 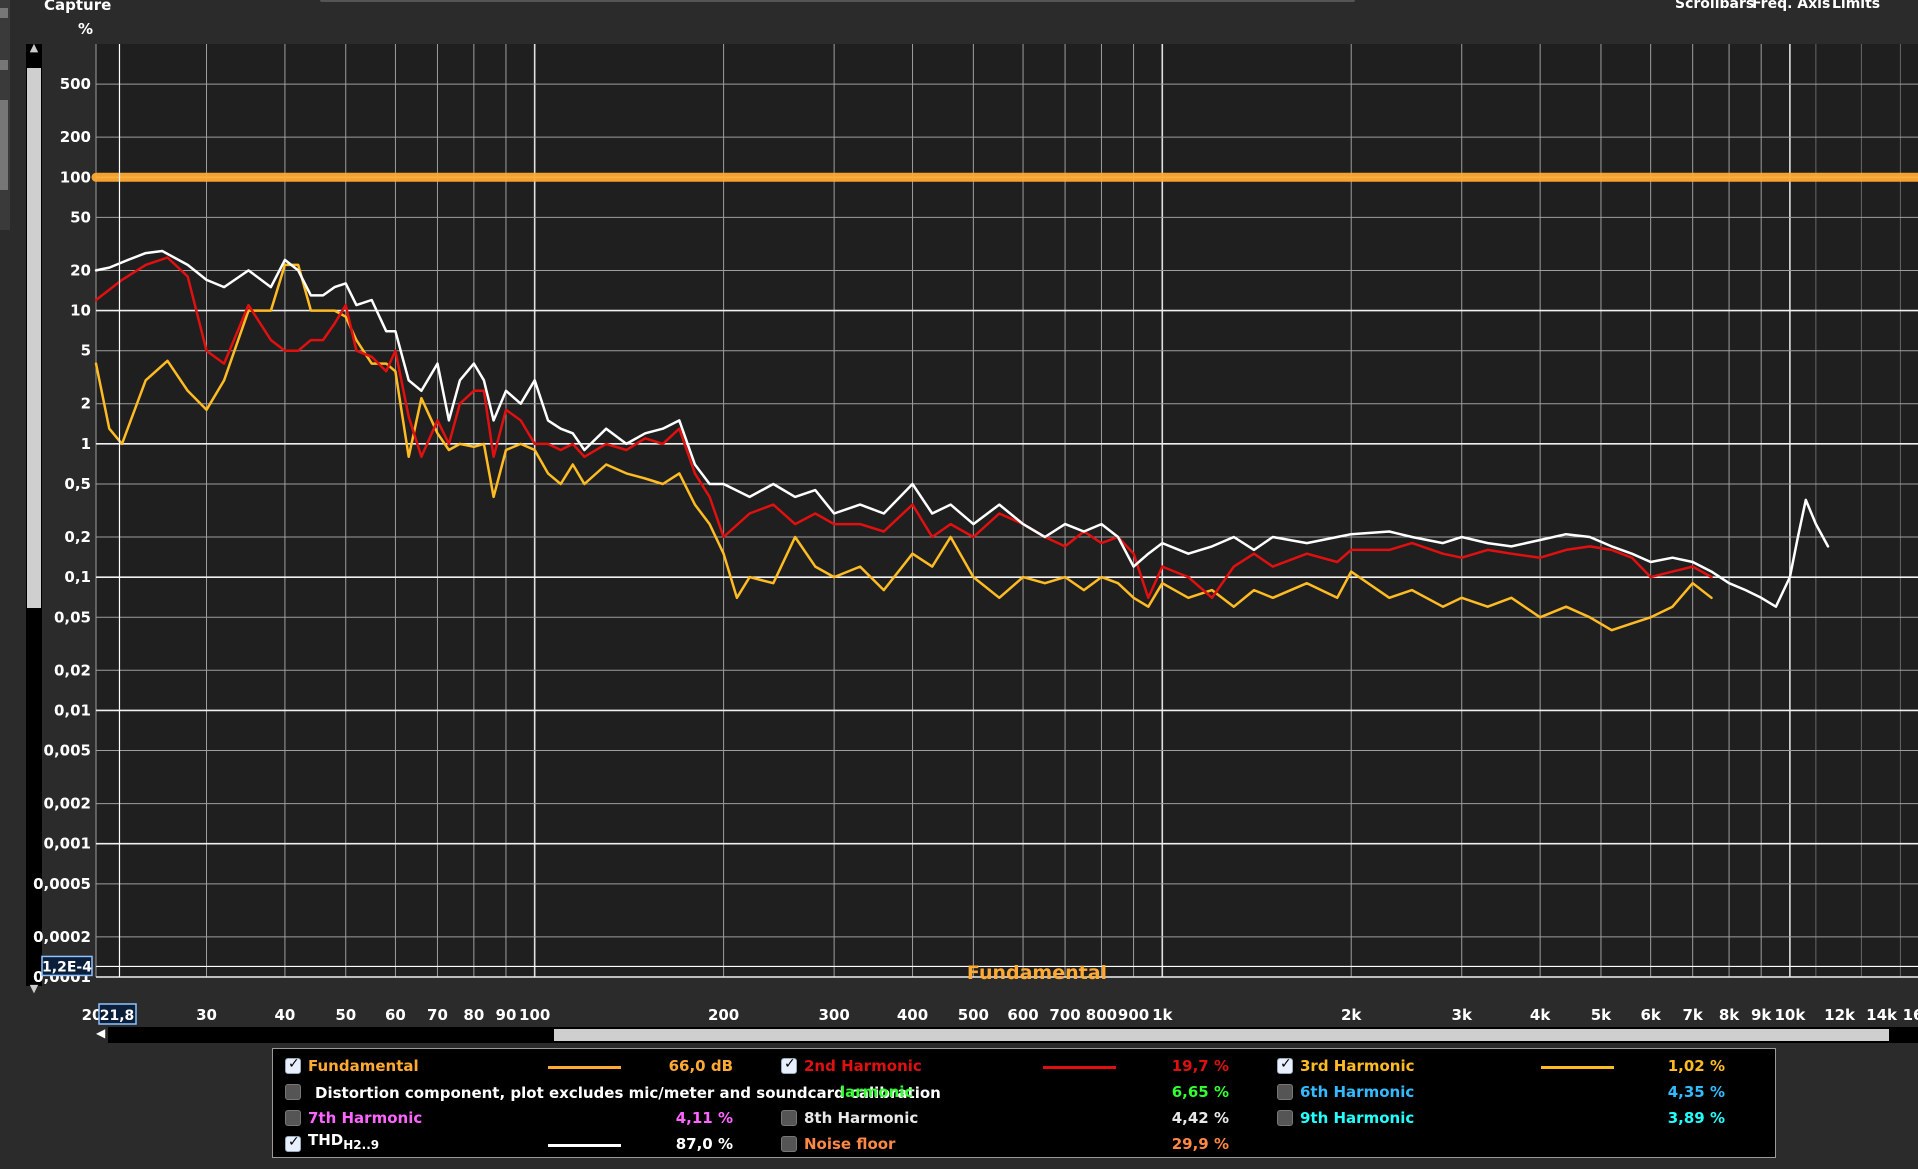 I want to click on thd-label-text: THD, so click(x=326, y=1140).